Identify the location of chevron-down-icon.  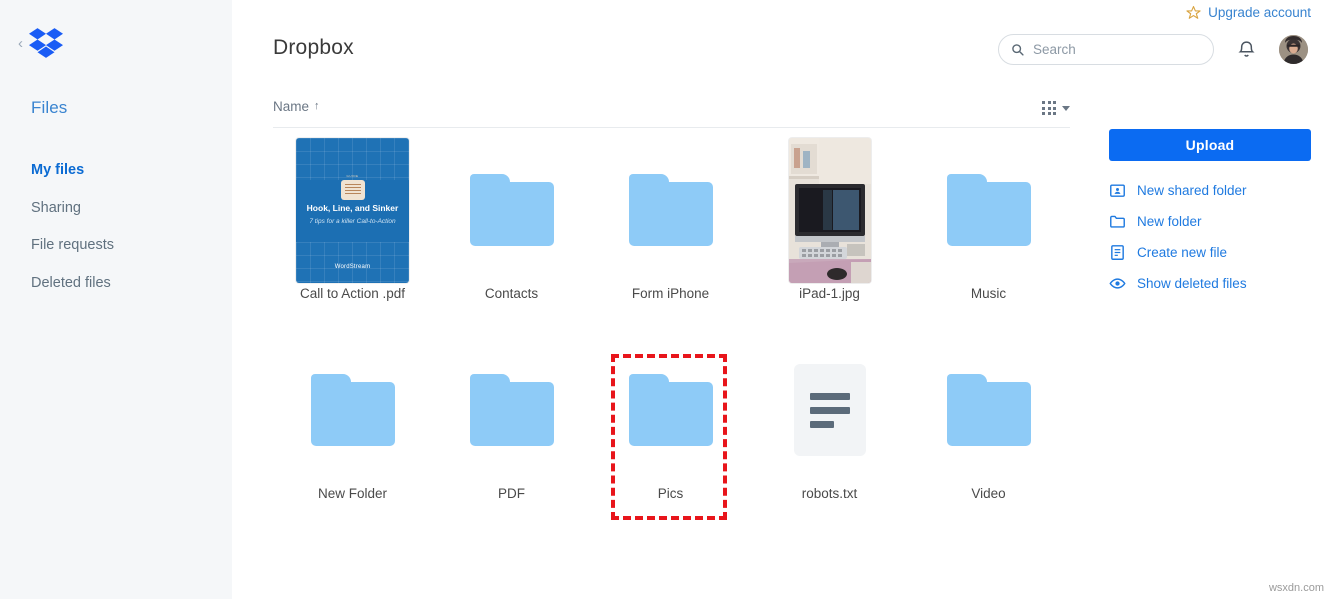
(1066, 108).